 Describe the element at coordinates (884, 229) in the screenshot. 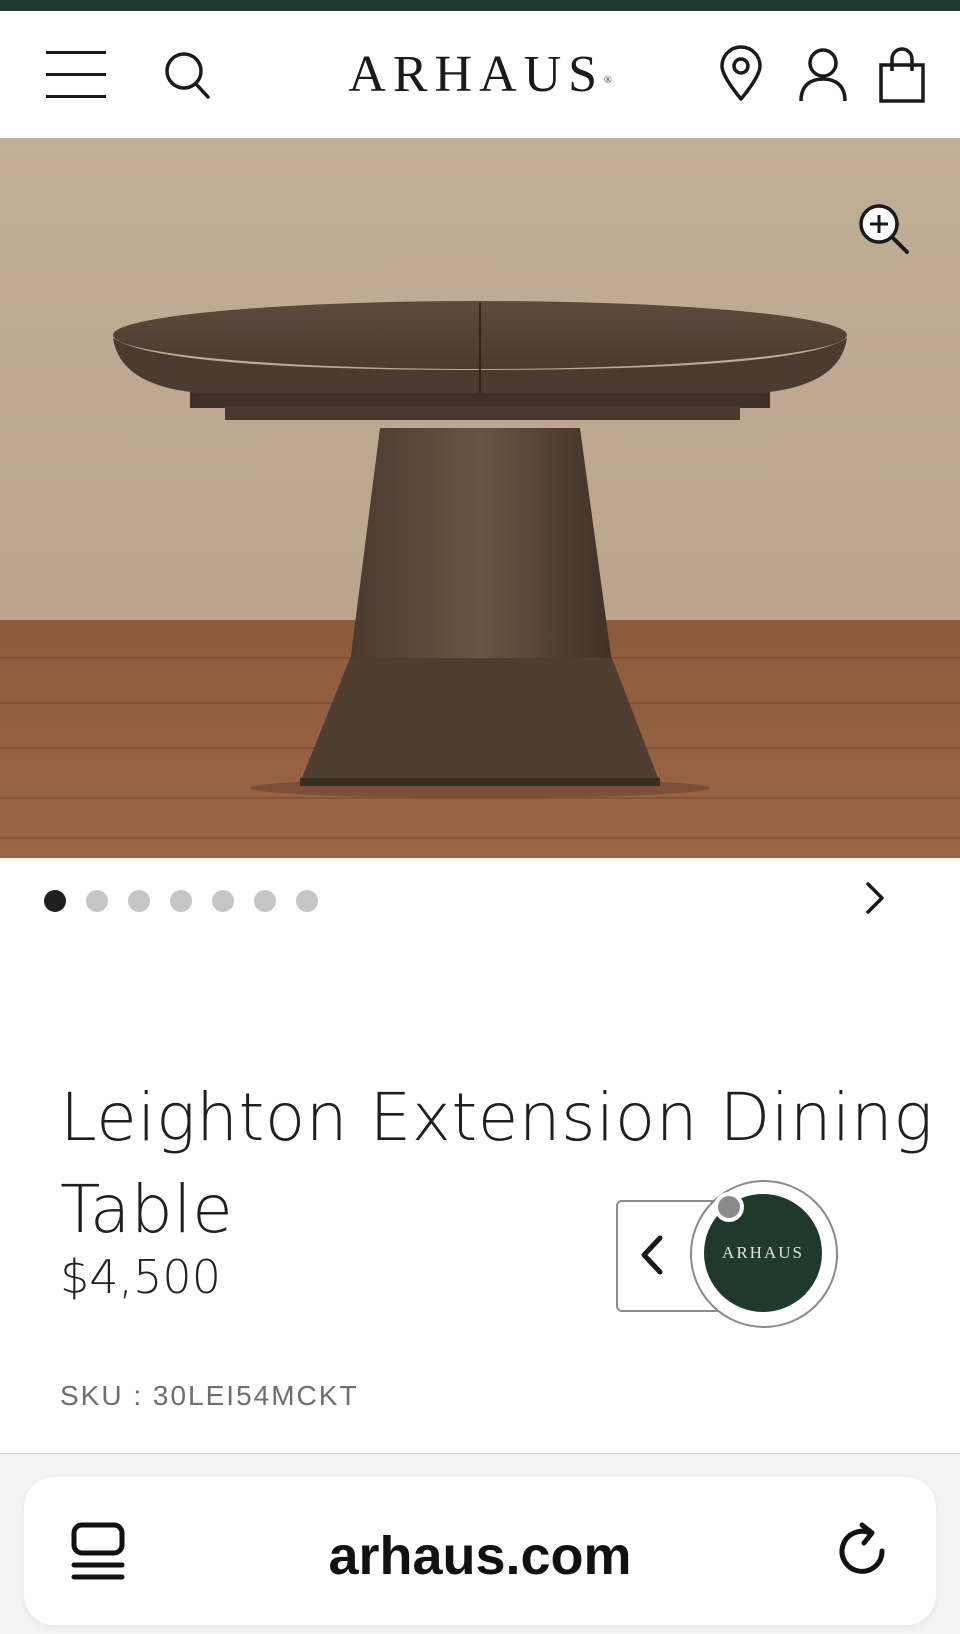

I see `zoom-in-icon` at that location.